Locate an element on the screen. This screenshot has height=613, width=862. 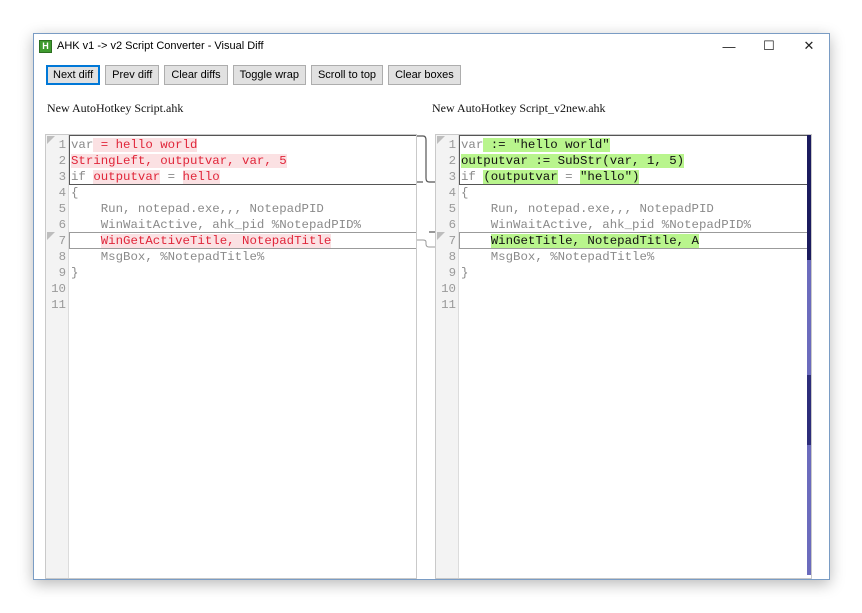
line-text: MsgBox, %NotepadTitle% is located at coordinates (168, 257).